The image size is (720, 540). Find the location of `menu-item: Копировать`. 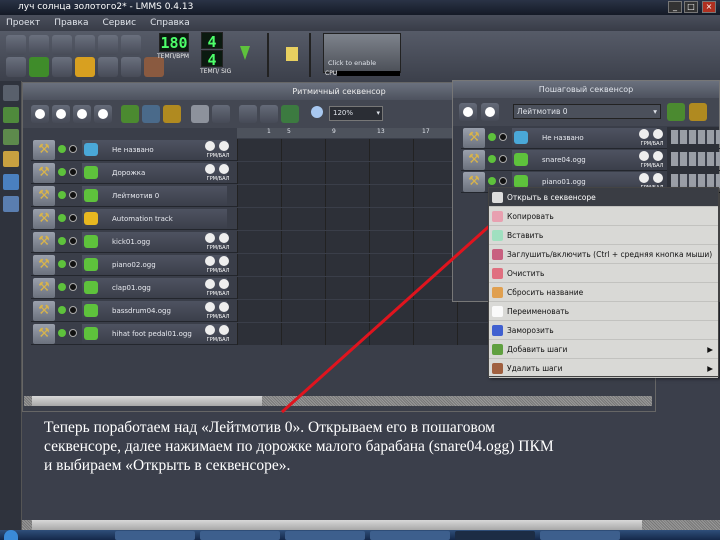

menu-item: Копировать is located at coordinates (603, 216).